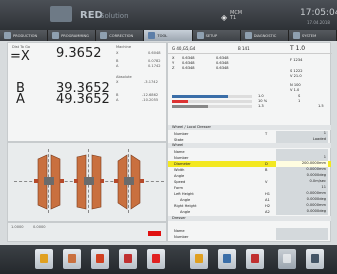 This screenshot has height=274, width=337. What do you see at coordinates (104, 35) in the screenshot?
I see `correction-icon` at bounding box center [104, 35].